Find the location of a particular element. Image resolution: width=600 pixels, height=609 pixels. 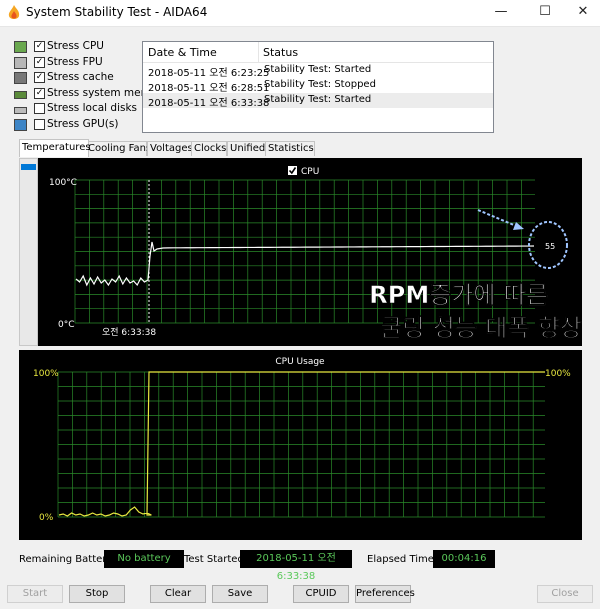

close-button: Close is located at coordinates (565, 594).